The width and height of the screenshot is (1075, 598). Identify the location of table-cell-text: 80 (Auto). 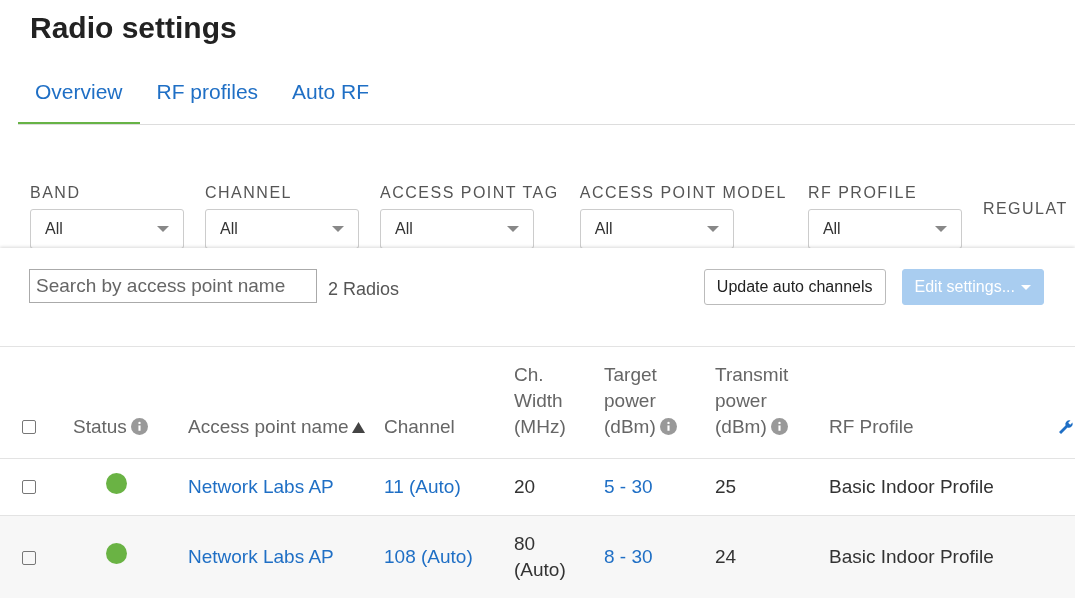
(540, 557).